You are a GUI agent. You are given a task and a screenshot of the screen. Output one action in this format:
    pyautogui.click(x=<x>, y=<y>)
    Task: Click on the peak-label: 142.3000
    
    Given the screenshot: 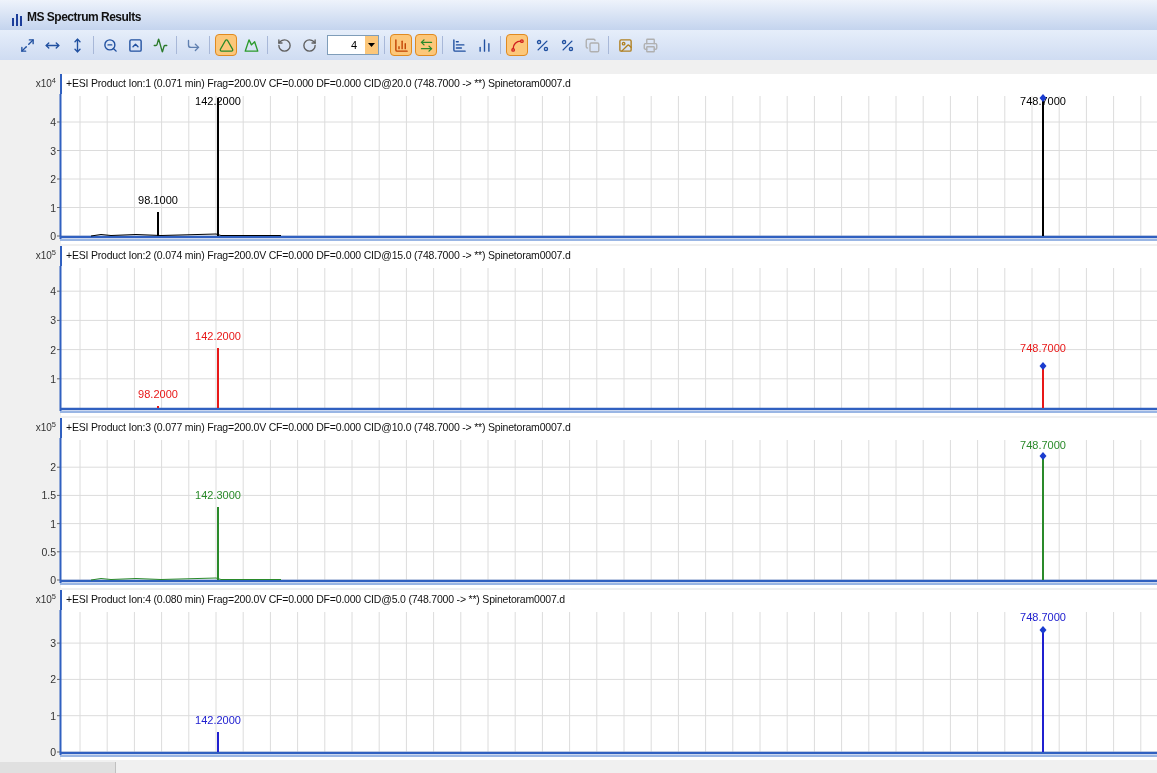 What is the action you would take?
    pyautogui.click(x=218, y=495)
    